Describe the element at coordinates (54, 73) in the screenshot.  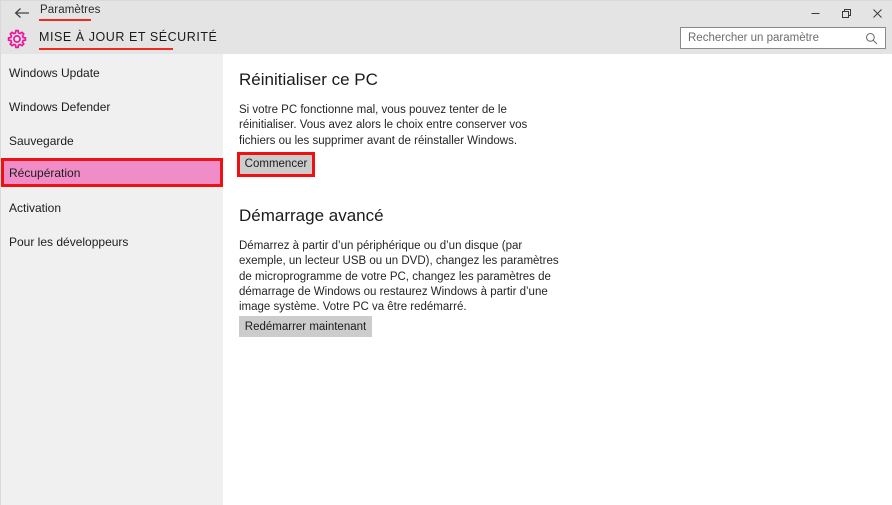
I see `sidebar-item-label: Windows Update` at that location.